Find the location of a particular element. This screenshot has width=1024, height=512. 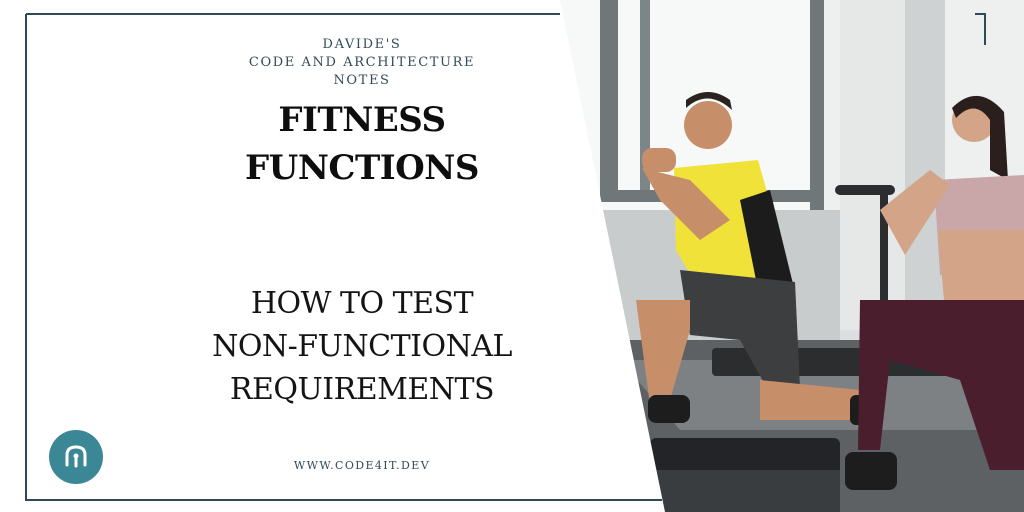

brand-heading: DAVIDE'S CODE AND ARCHITECTURE NOTES is located at coordinates (362, 63).